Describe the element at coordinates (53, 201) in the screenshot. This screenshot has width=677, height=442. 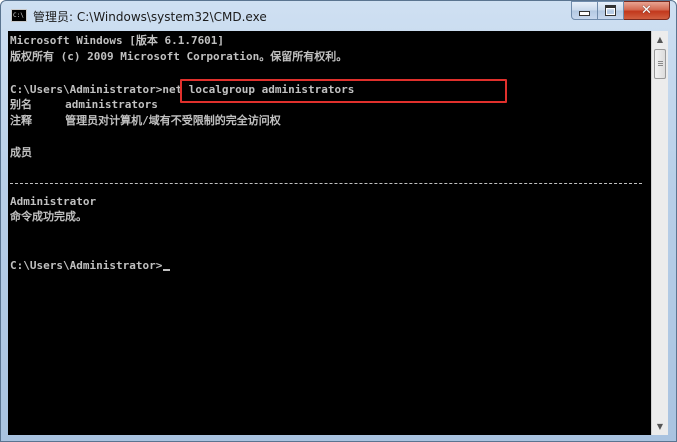
I see `console-line: Administrator` at that location.